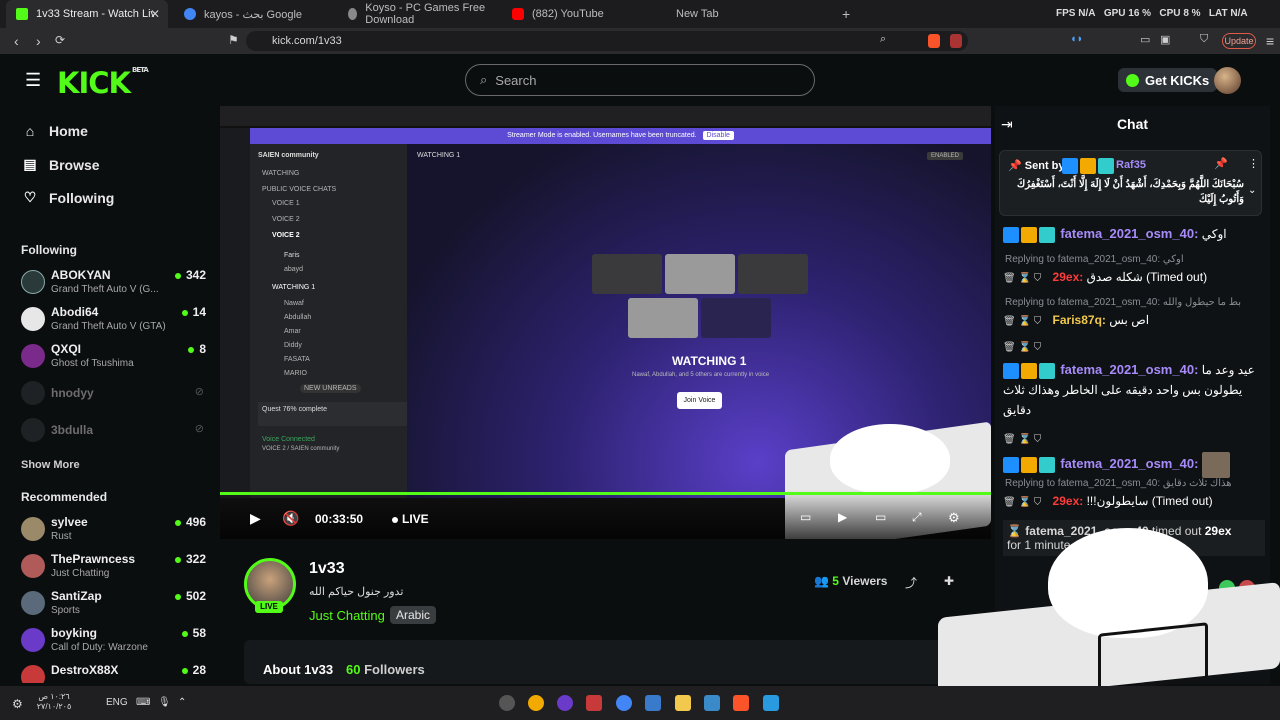 Image resolution: width=1280 pixels, height=720 pixels. What do you see at coordinates (413, 615) in the screenshot?
I see `stream-language-tag: Arabic` at bounding box center [413, 615].